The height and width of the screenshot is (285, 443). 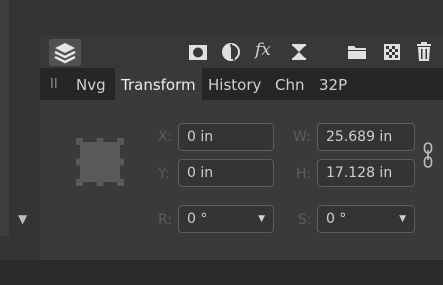 What do you see at coordinates (366, 219) in the screenshot?
I see `shear-dropdown: 0 ° ▼` at bounding box center [366, 219].